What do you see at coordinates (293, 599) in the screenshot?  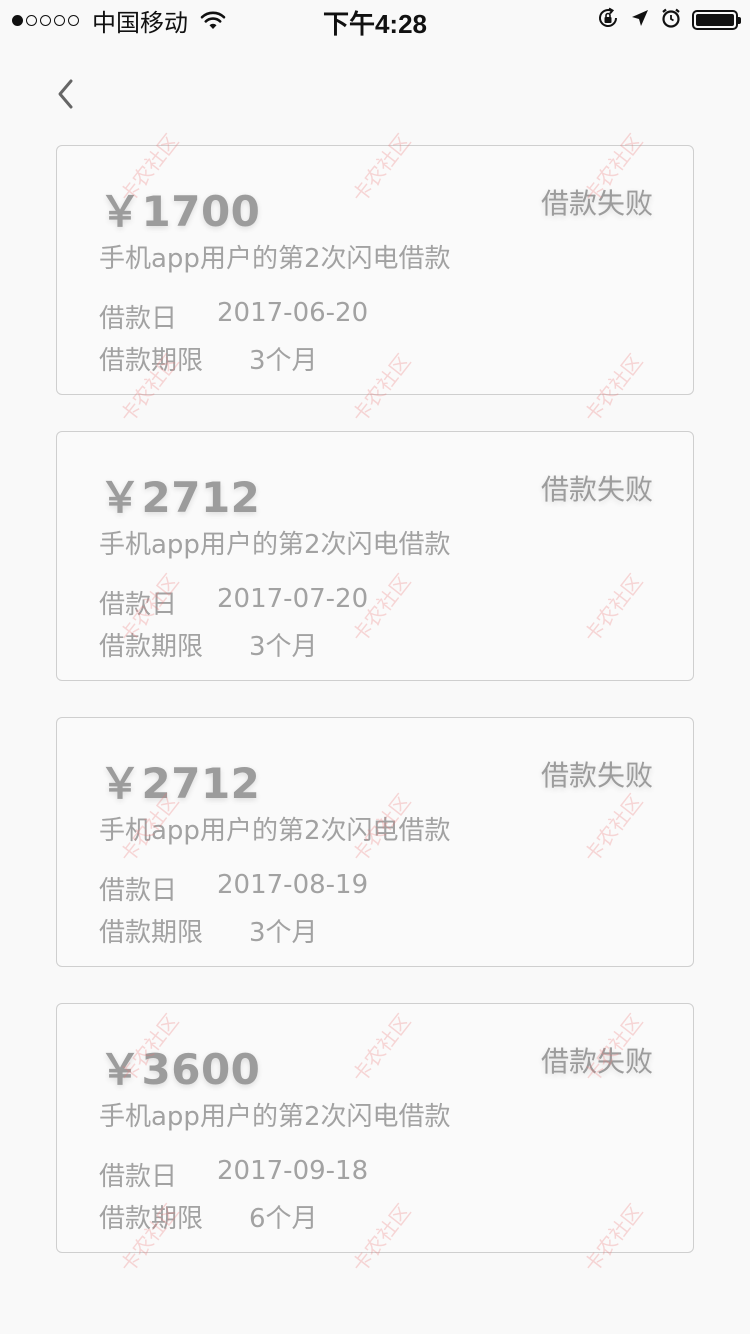 I see `loan-date-value: 2017-07-20` at bounding box center [293, 599].